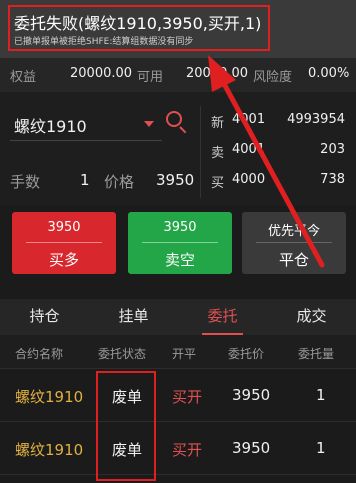 The height and width of the screenshot is (483, 356). I want to click on orders-table-header: 合约名称 委托状态 开平 委托价 委托量, so click(178, 352).